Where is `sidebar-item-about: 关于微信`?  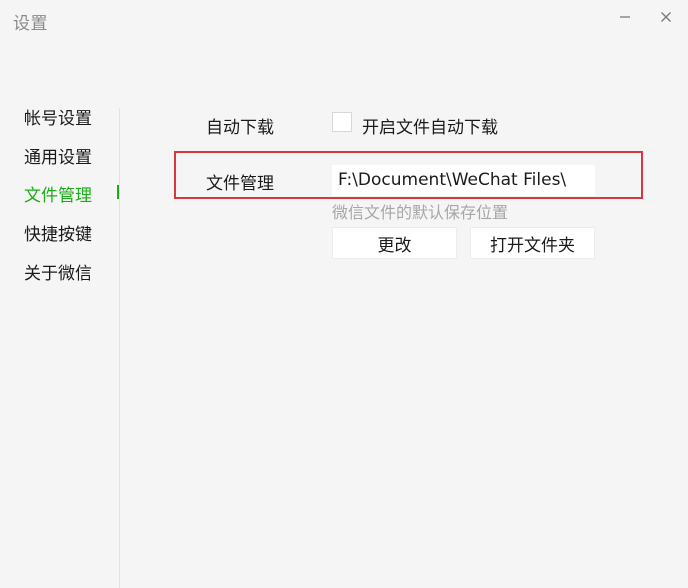 sidebar-item-about: 关于微信 is located at coordinates (58, 271).